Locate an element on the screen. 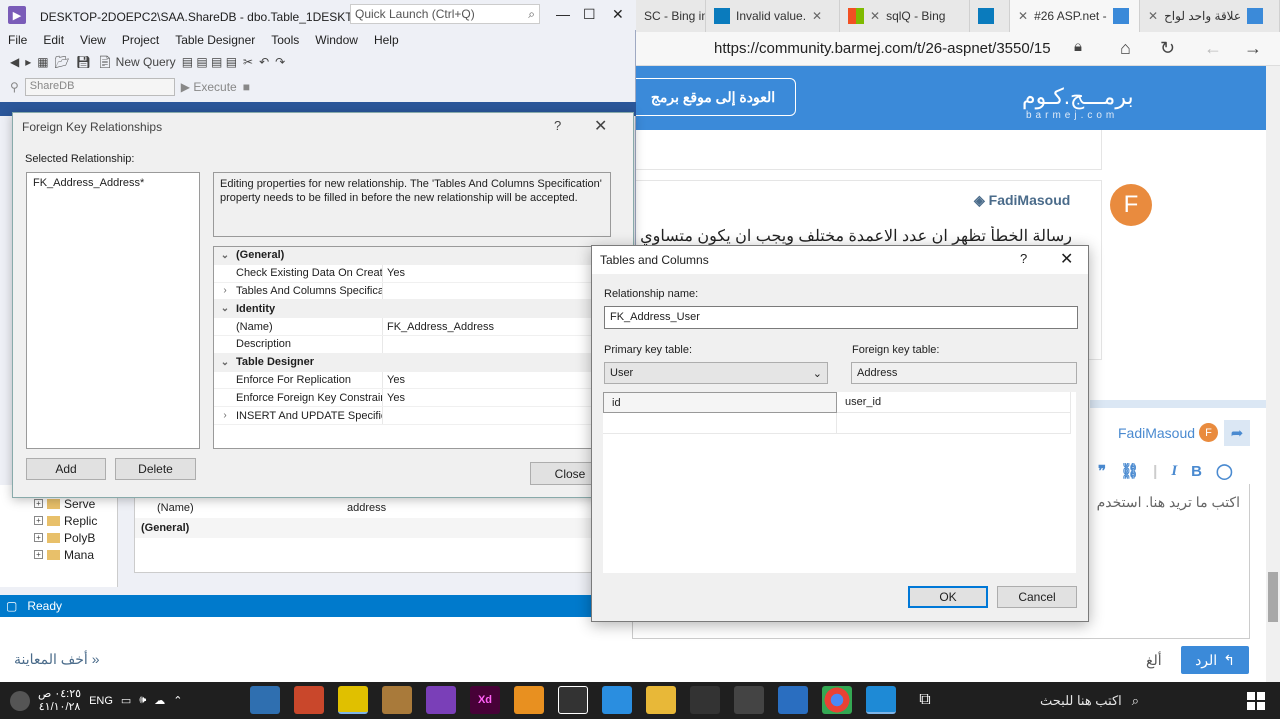 The image size is (1280, 719). redo-icon: ↷ is located at coordinates (280, 62).